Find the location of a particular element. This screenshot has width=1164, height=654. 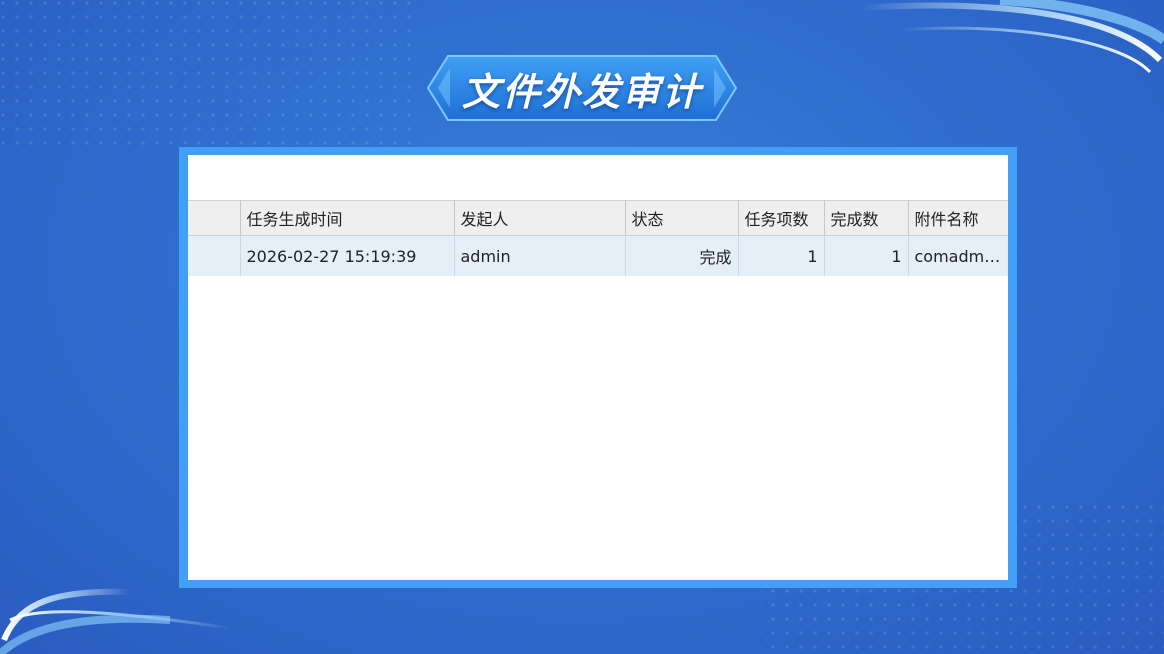

column-header-created-time: 任务生成时间 is located at coordinates (347, 218).